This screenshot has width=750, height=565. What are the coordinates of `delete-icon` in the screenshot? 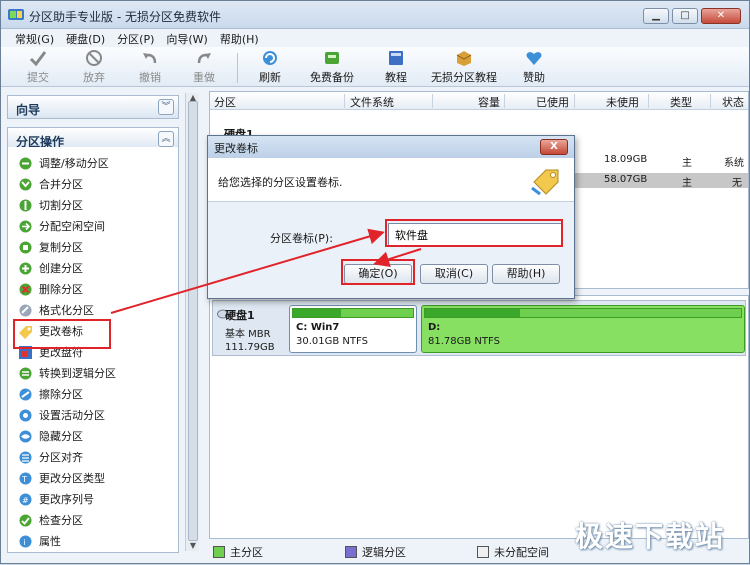 It's located at (25, 289).